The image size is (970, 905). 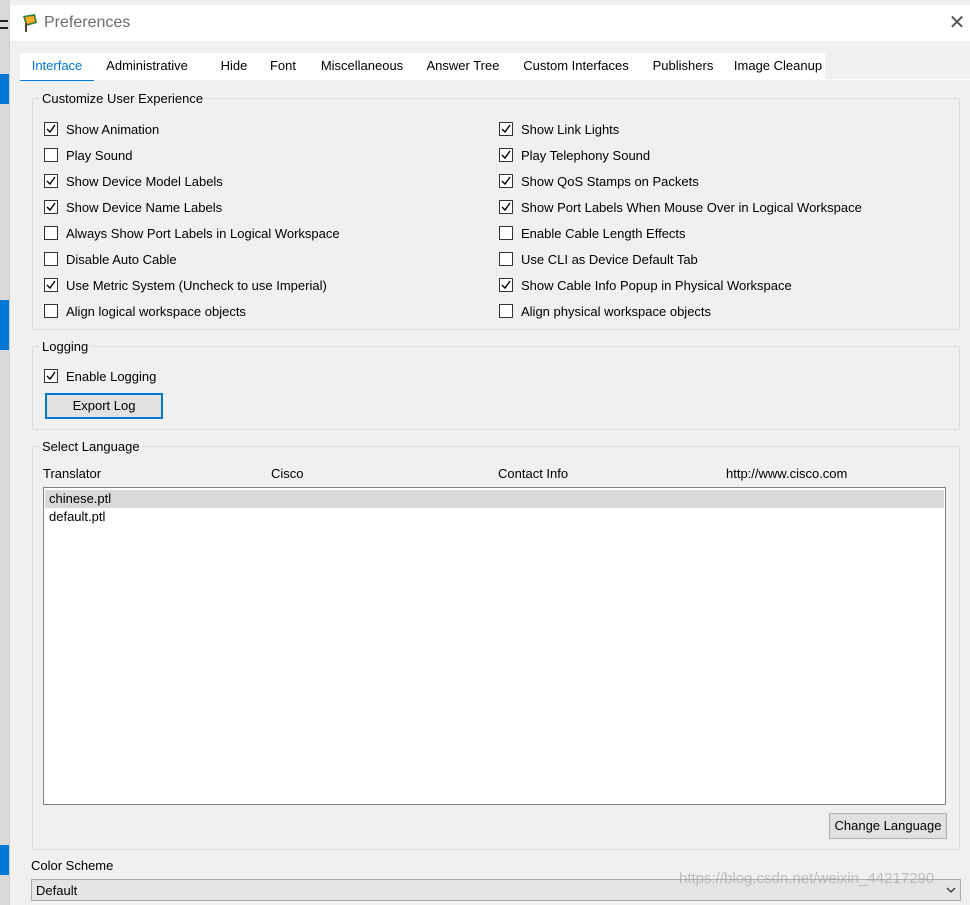 What do you see at coordinates (72, 865) in the screenshot?
I see `color-scheme-label: Color Scheme` at bounding box center [72, 865].